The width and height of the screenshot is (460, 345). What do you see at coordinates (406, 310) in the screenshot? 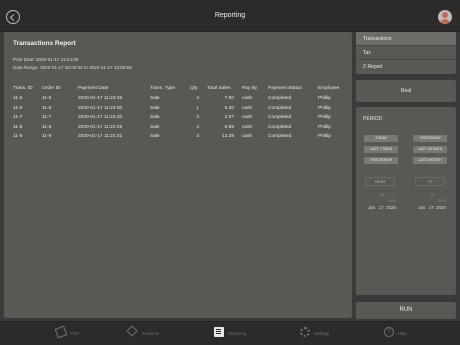
I see `run-button: RUN` at bounding box center [406, 310].